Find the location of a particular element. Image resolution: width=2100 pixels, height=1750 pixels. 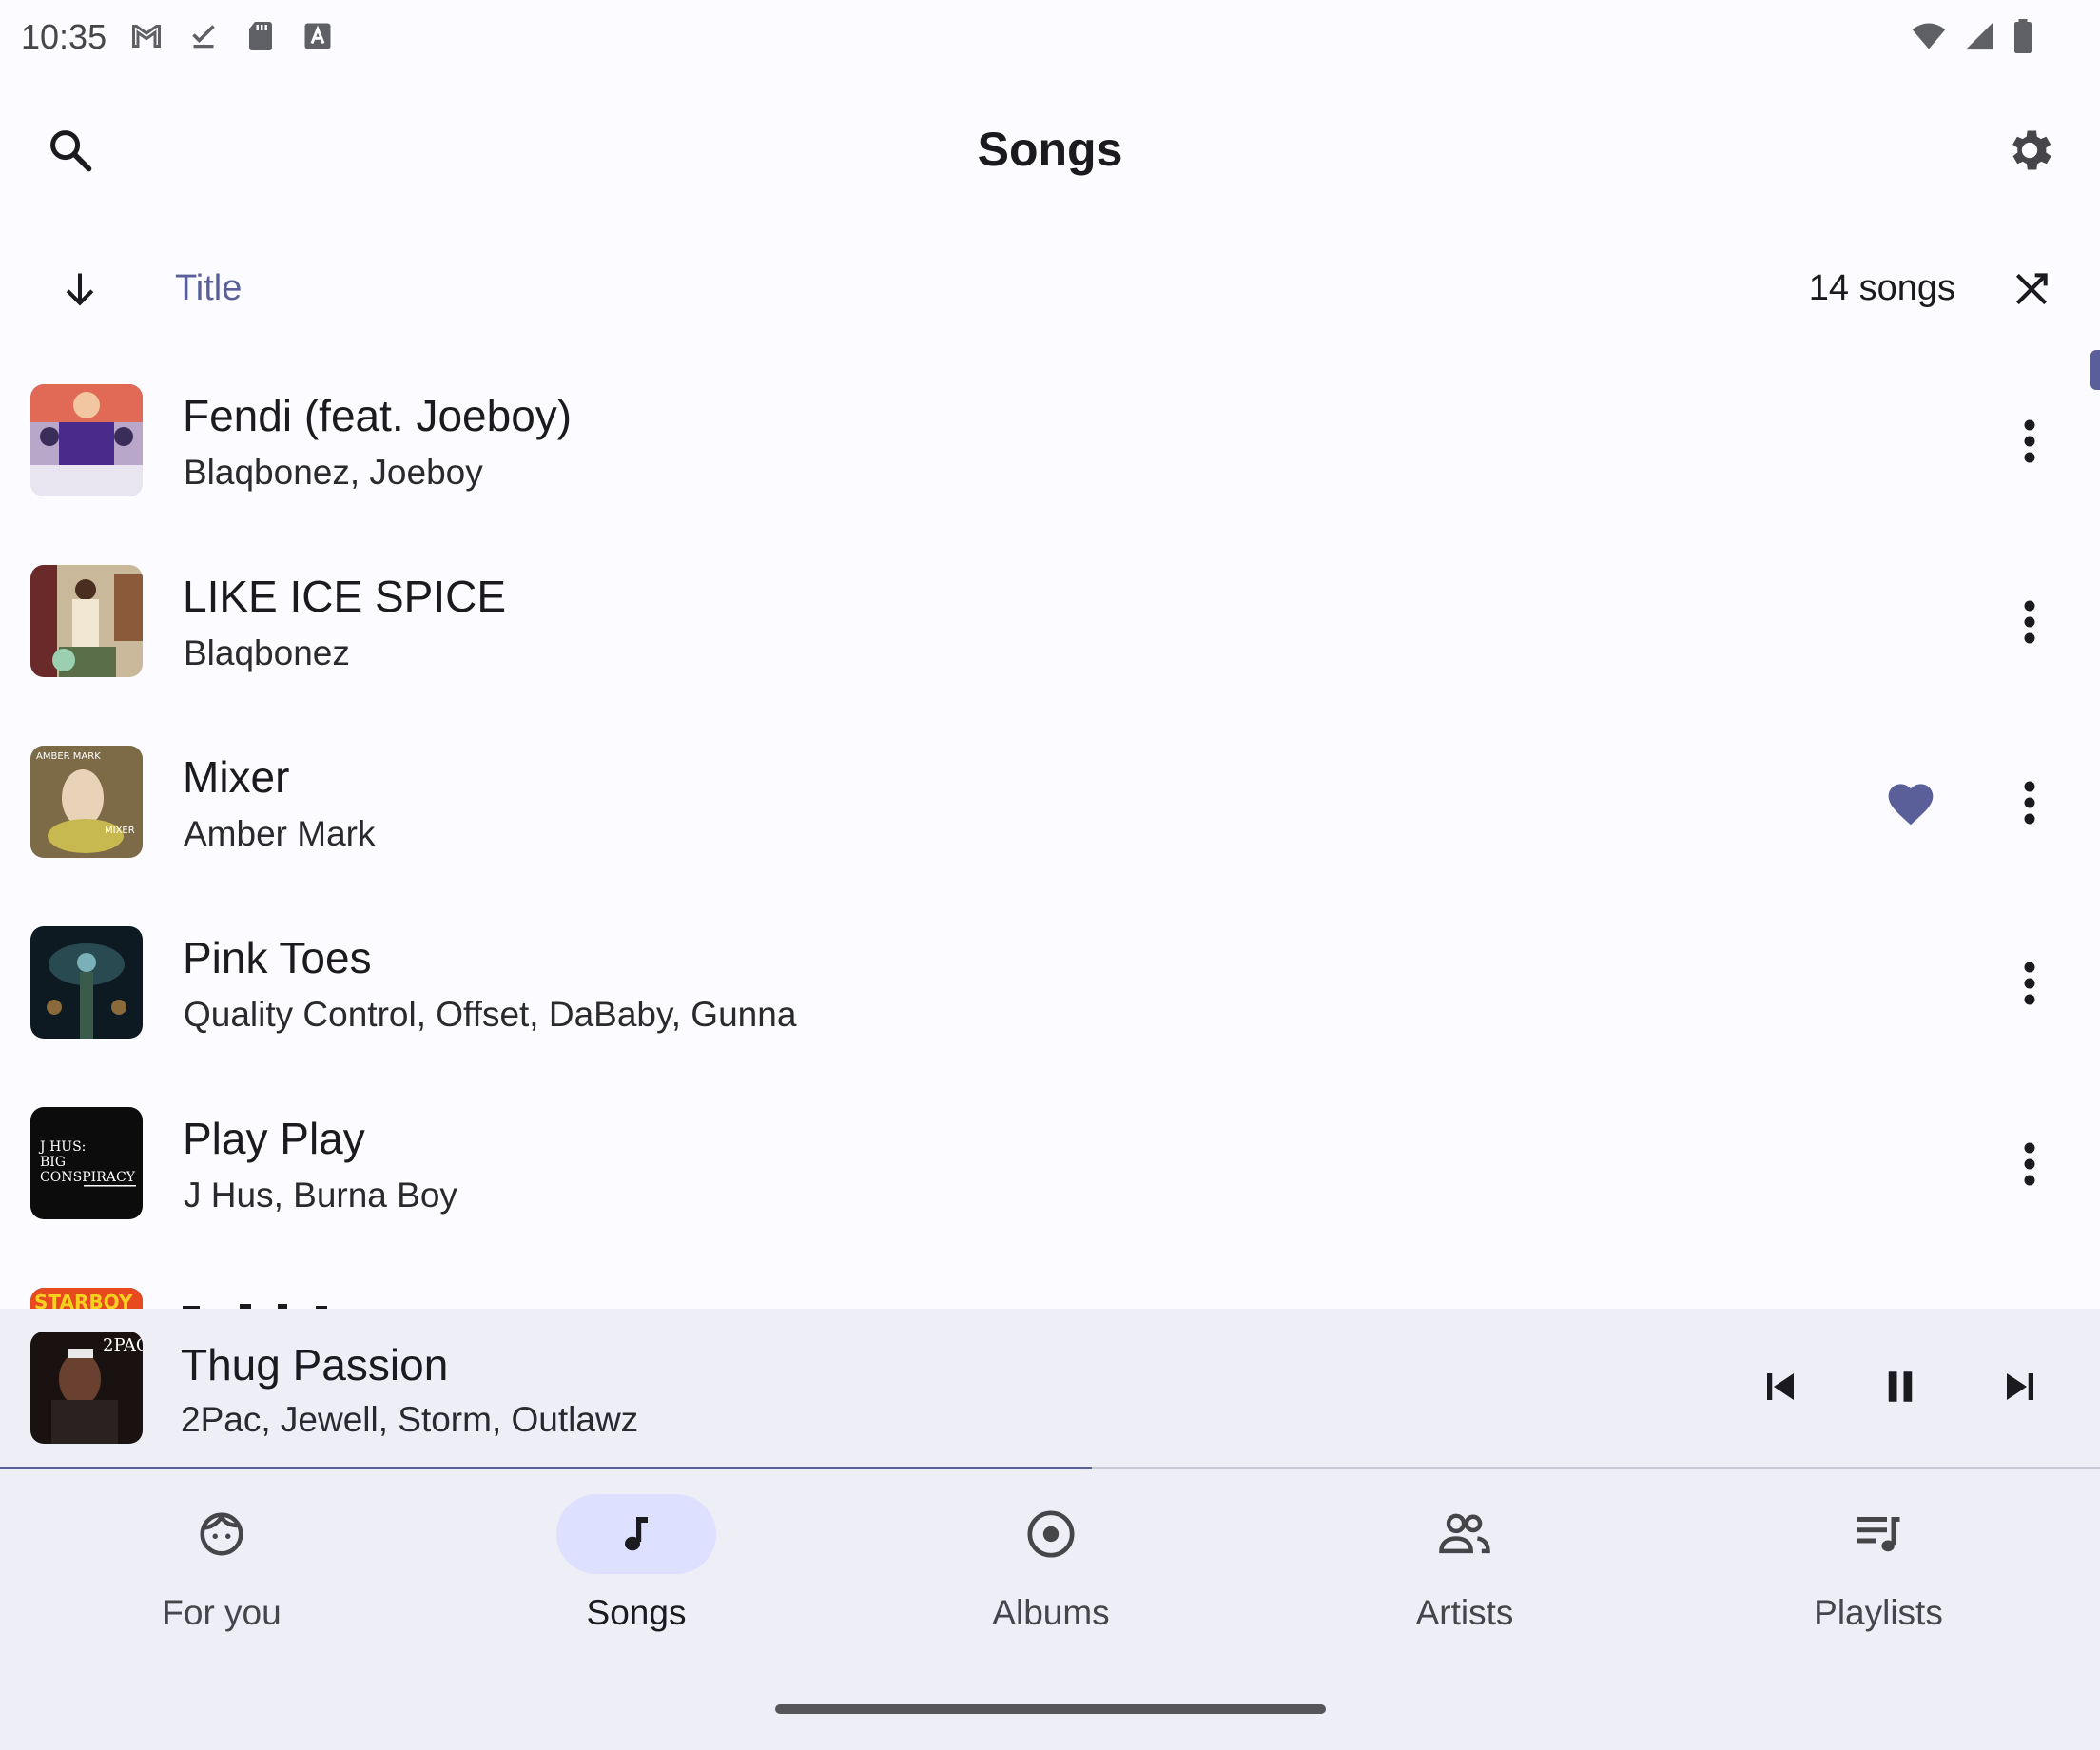

now-playing-artist: 2Pac, Jewell, Storm, Outlawz is located at coordinates (410, 1419).